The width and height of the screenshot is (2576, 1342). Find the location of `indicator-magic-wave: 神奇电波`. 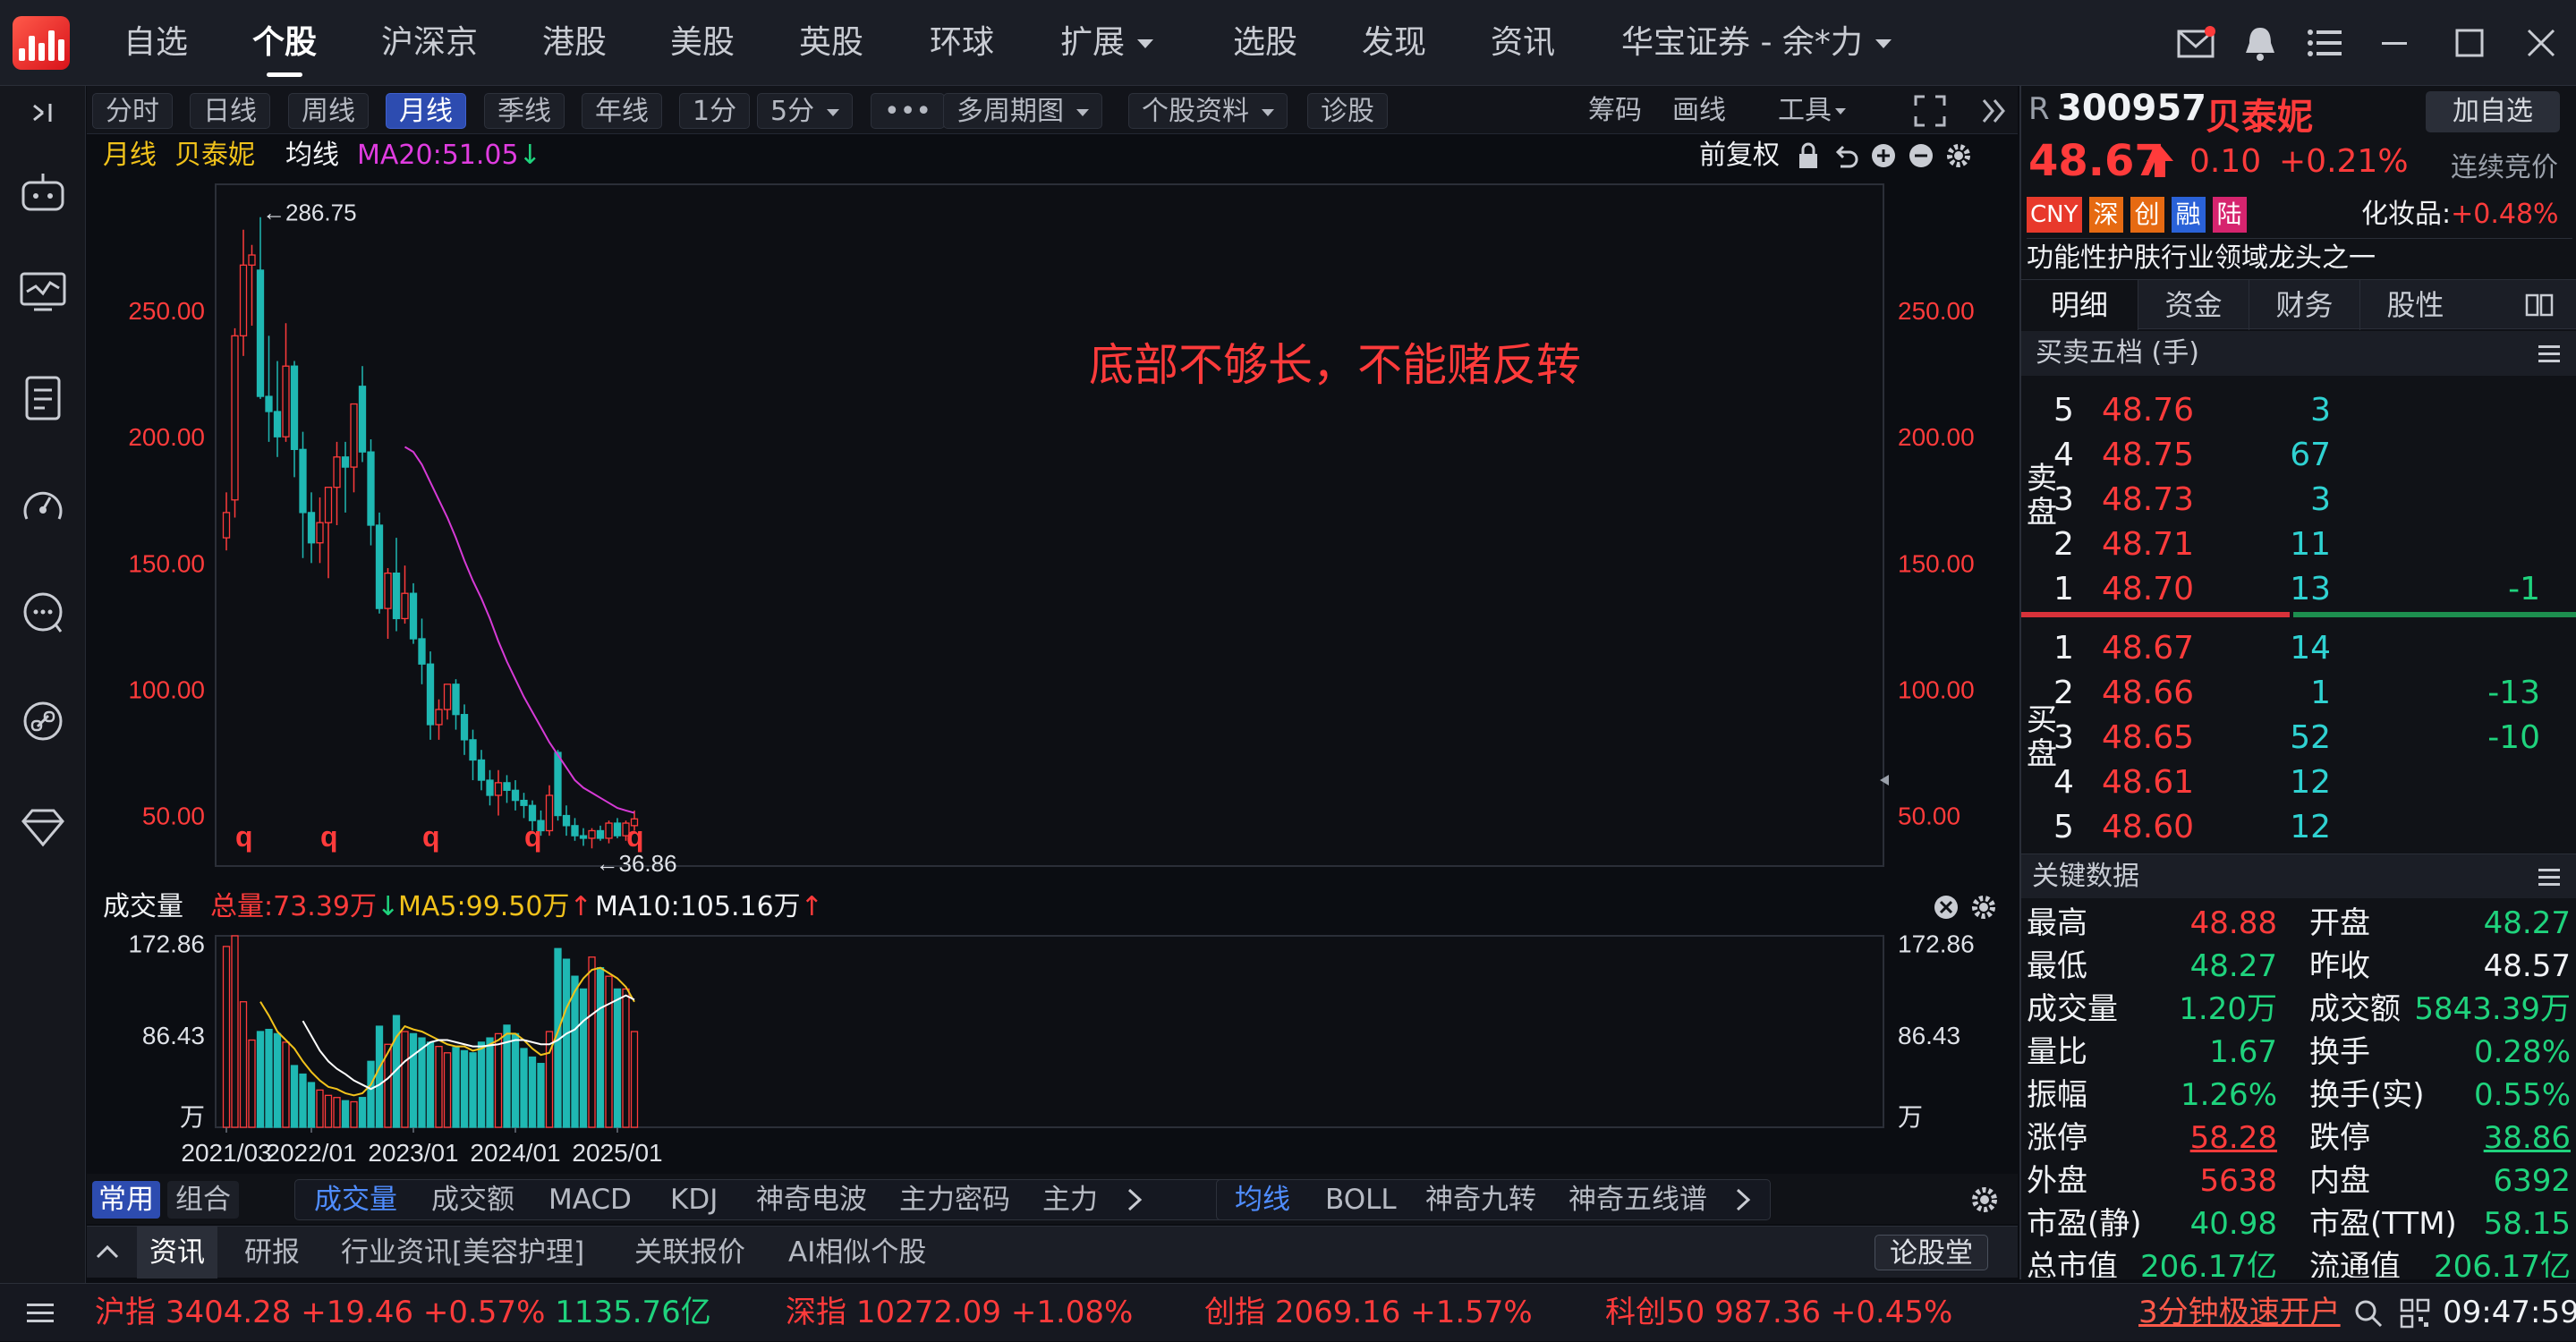

indicator-magic-wave: 神奇电波 is located at coordinates (811, 1200).